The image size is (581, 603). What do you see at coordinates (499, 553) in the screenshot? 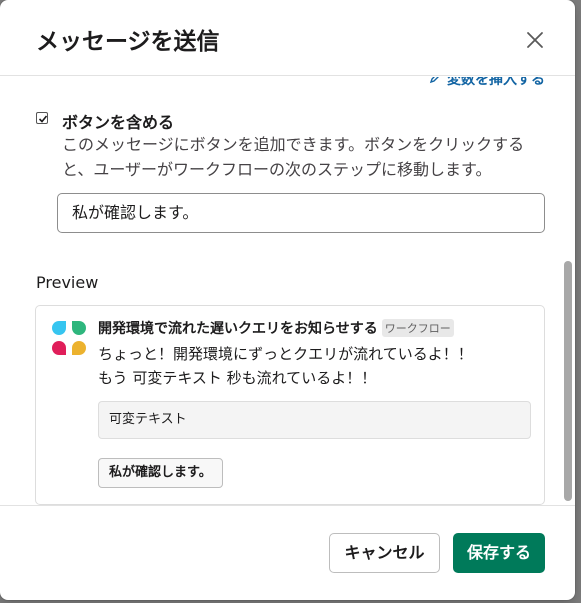
I see `save-button: 保存する` at bounding box center [499, 553].